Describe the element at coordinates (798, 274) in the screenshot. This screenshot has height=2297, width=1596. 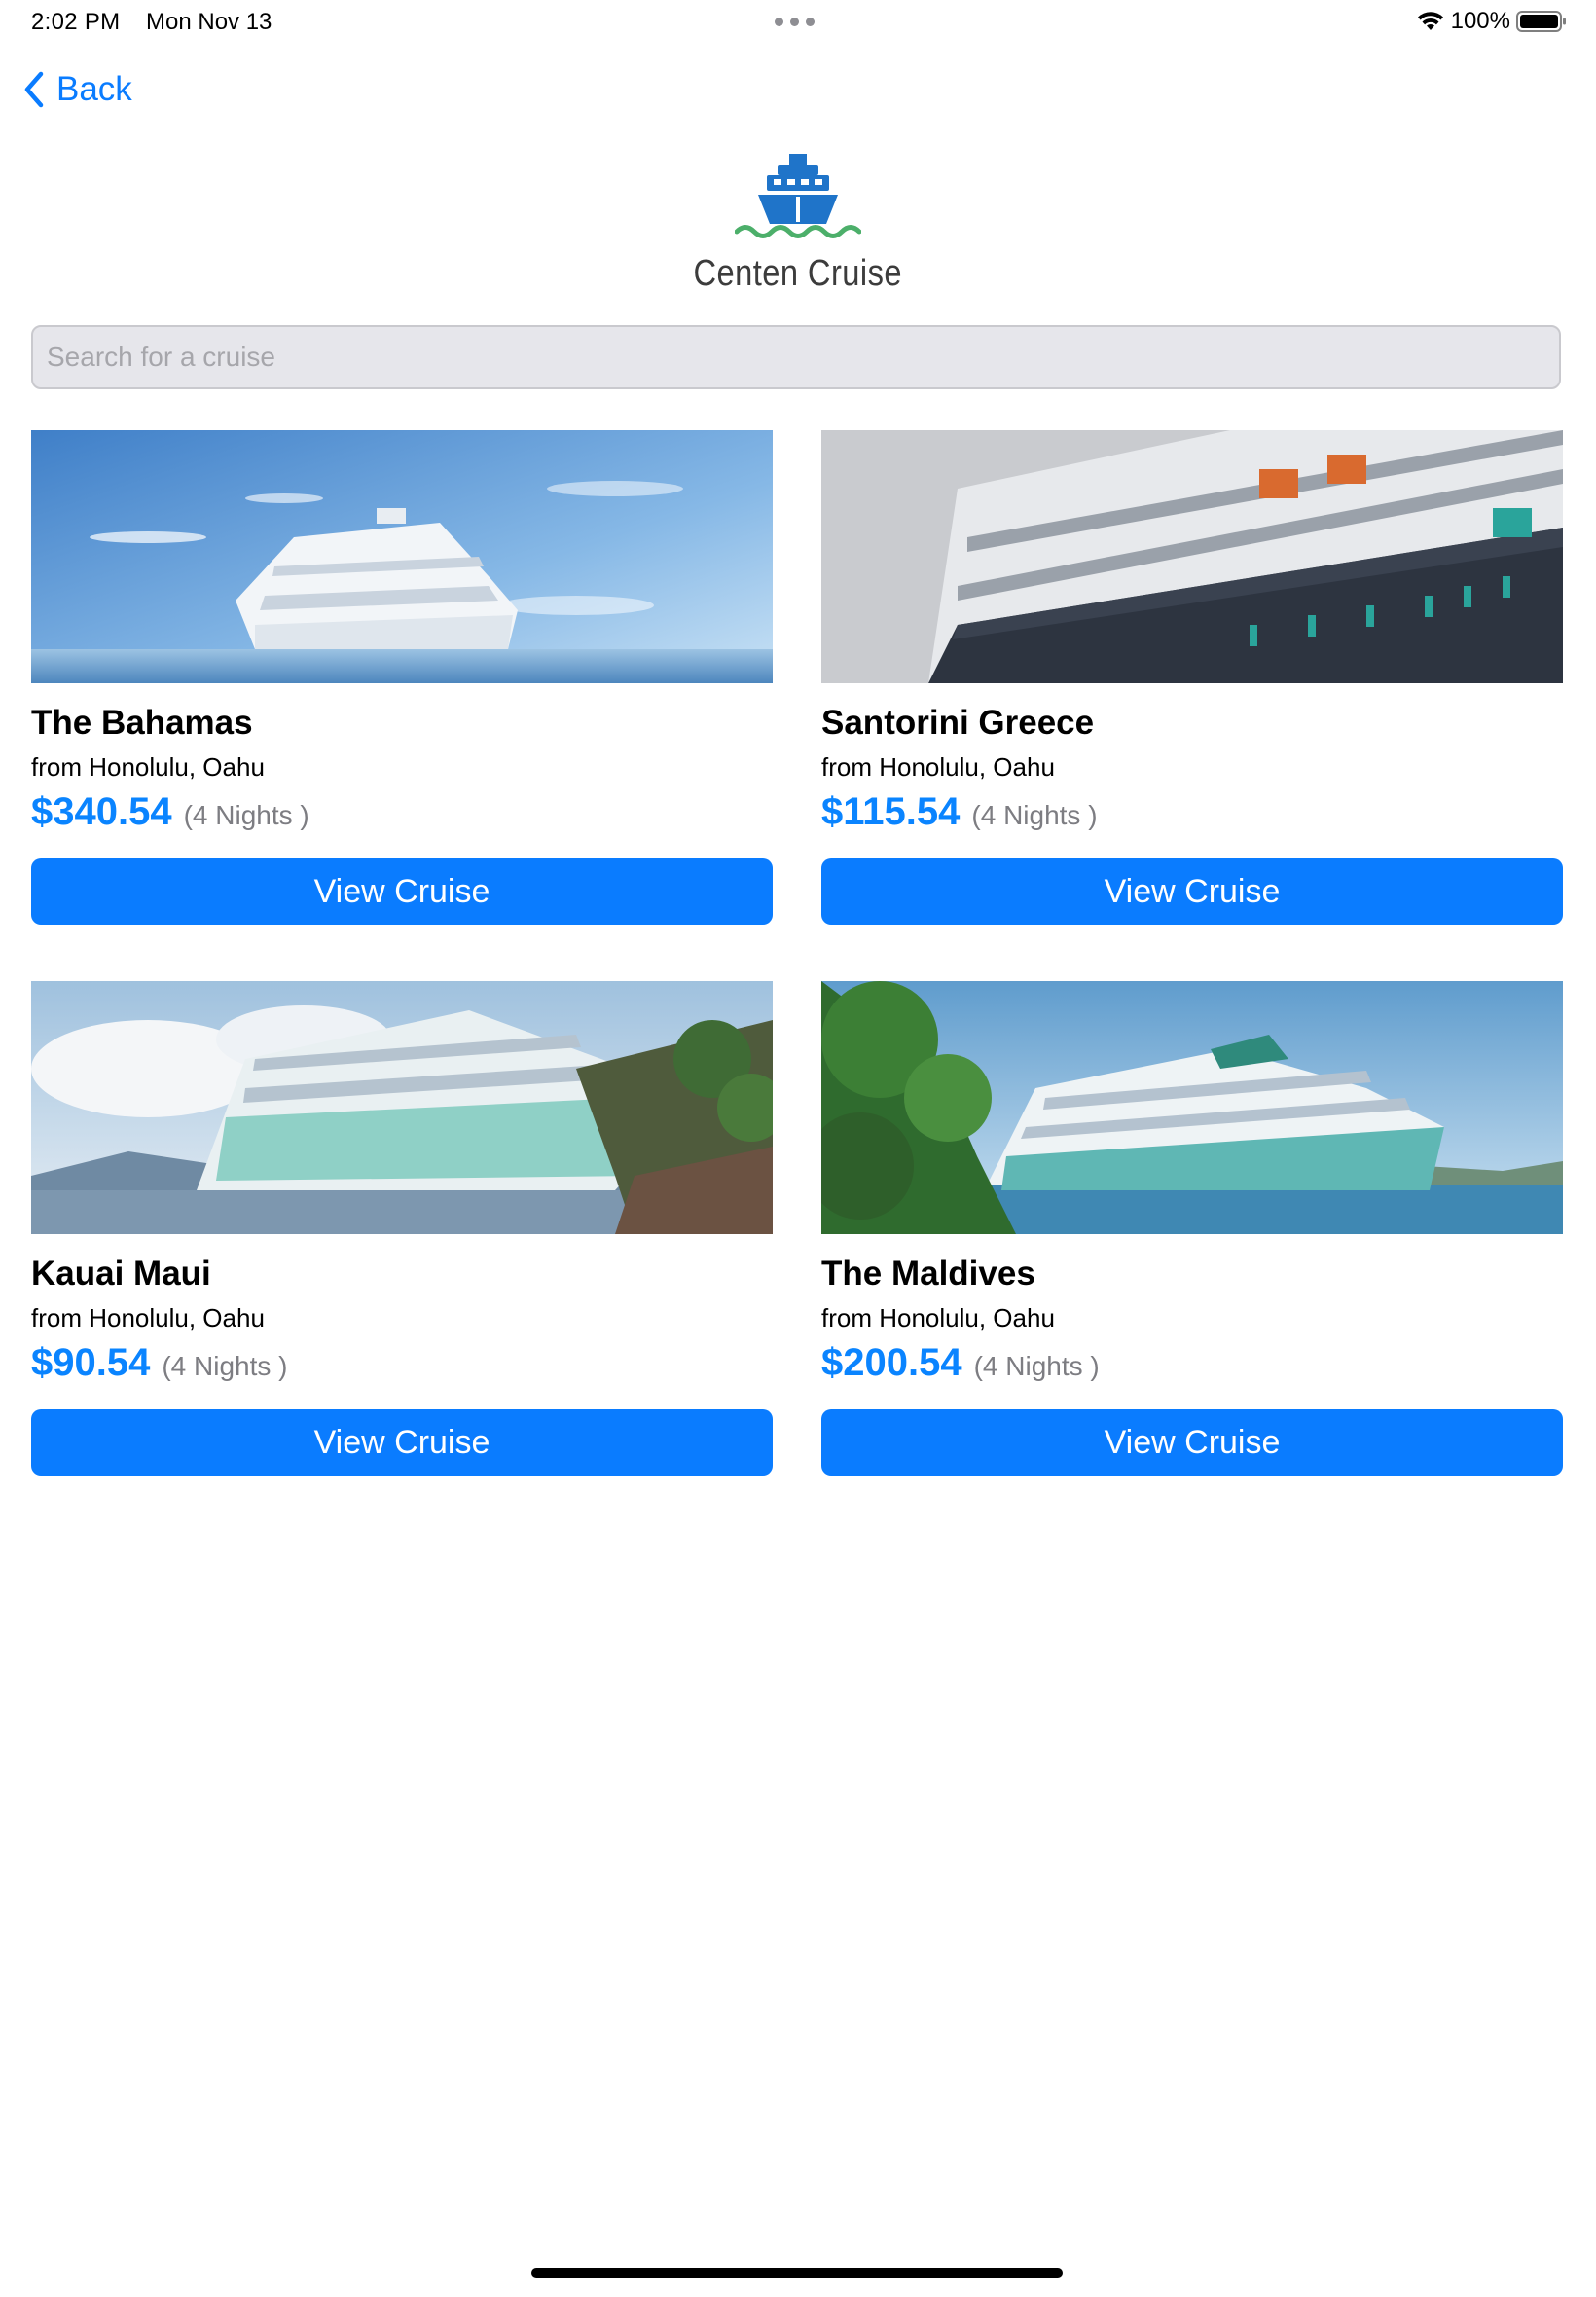
I see `brand-name: Centen Cruise` at that location.